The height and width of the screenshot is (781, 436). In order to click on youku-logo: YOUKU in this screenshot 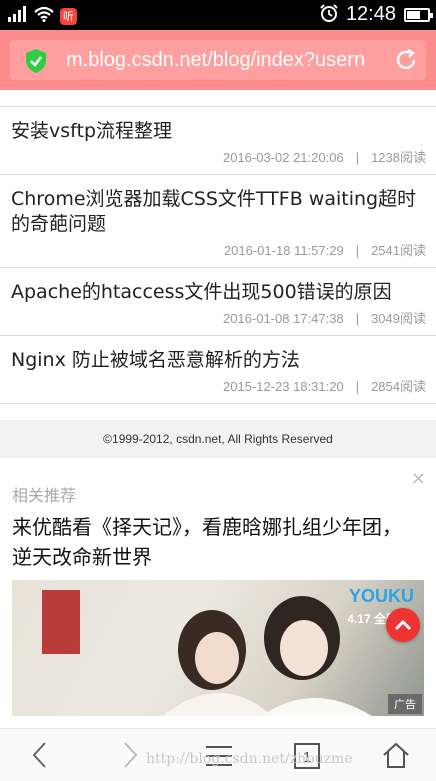, I will do `click(381, 596)`.